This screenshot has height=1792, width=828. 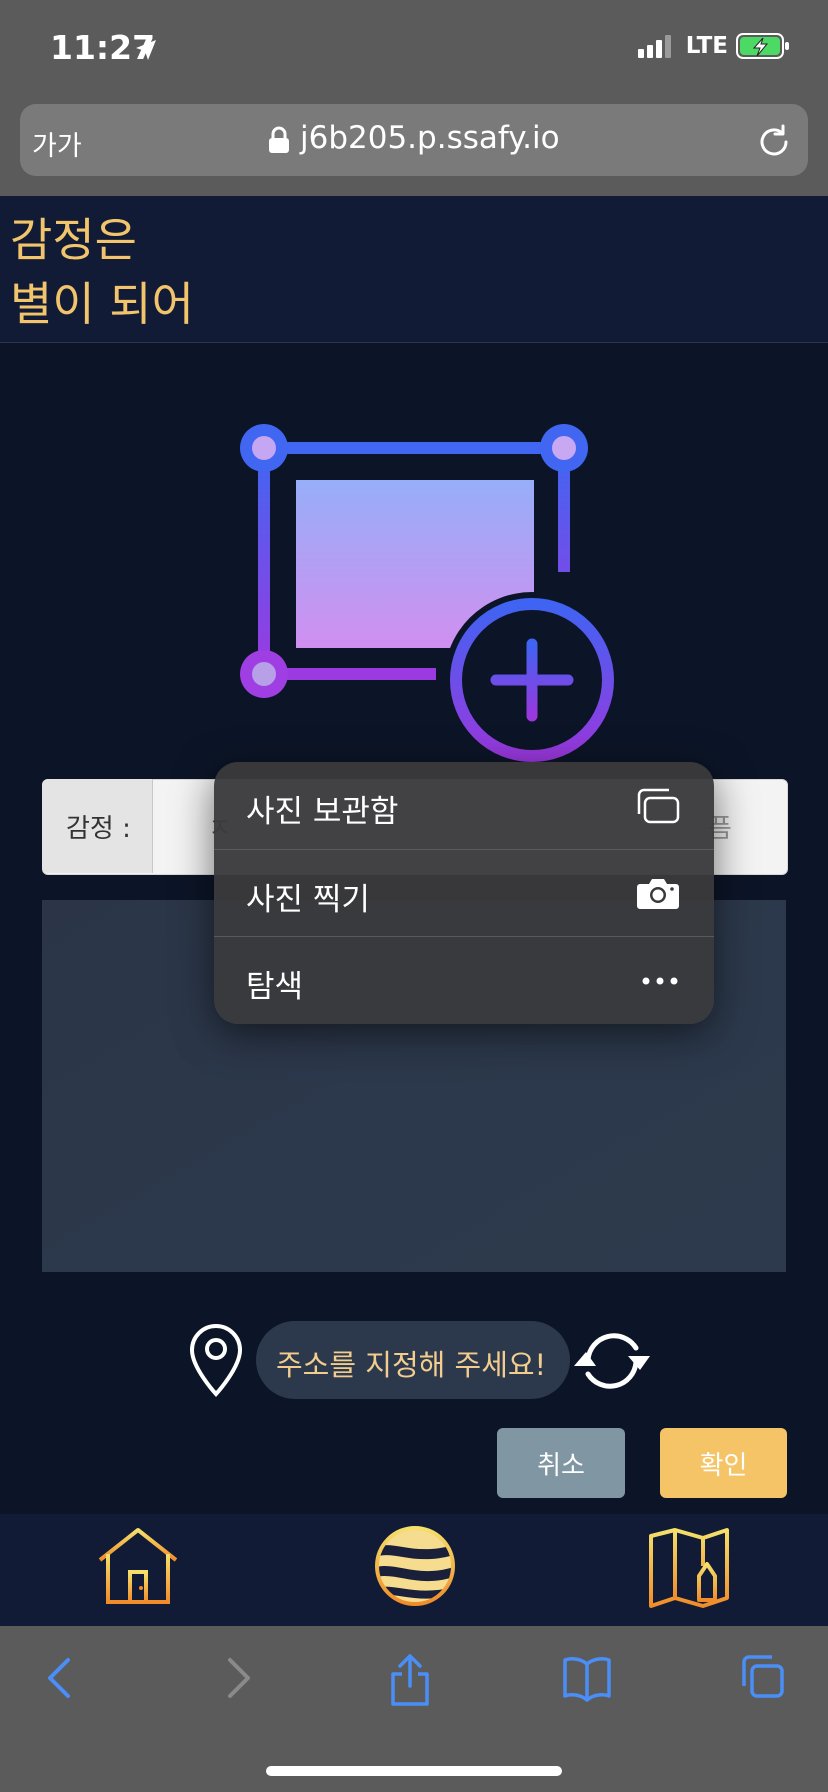 I want to click on lock-icon, so click(x=279, y=139).